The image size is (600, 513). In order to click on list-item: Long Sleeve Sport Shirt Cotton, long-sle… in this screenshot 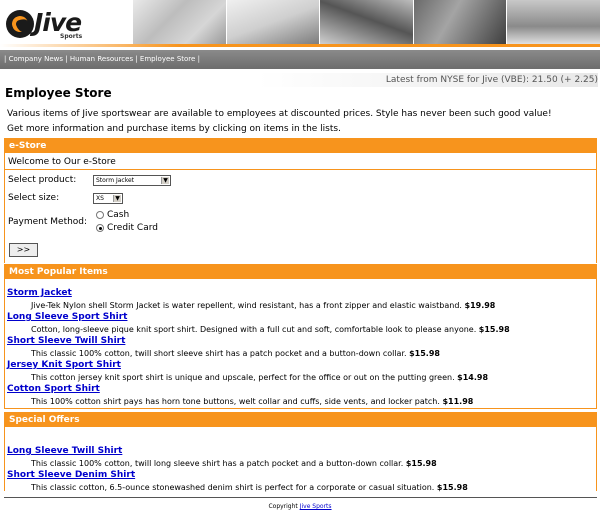, I will do `click(300, 324)`.